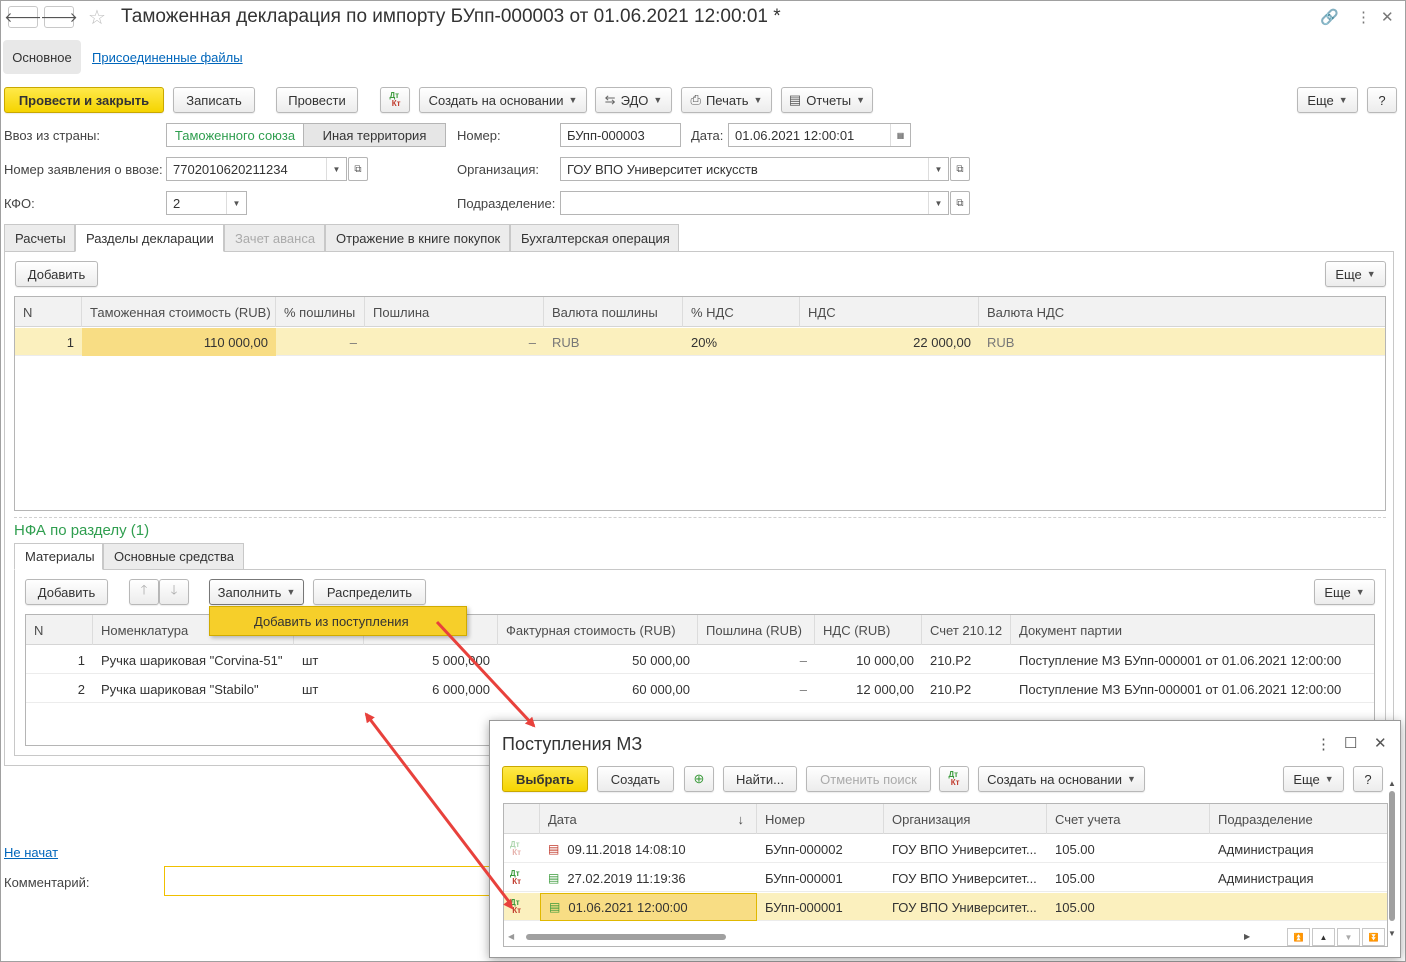 This screenshot has height=962, width=1406. What do you see at coordinates (235, 135) in the screenshot?
I see `customs-union-option: Таможенного союза` at bounding box center [235, 135].